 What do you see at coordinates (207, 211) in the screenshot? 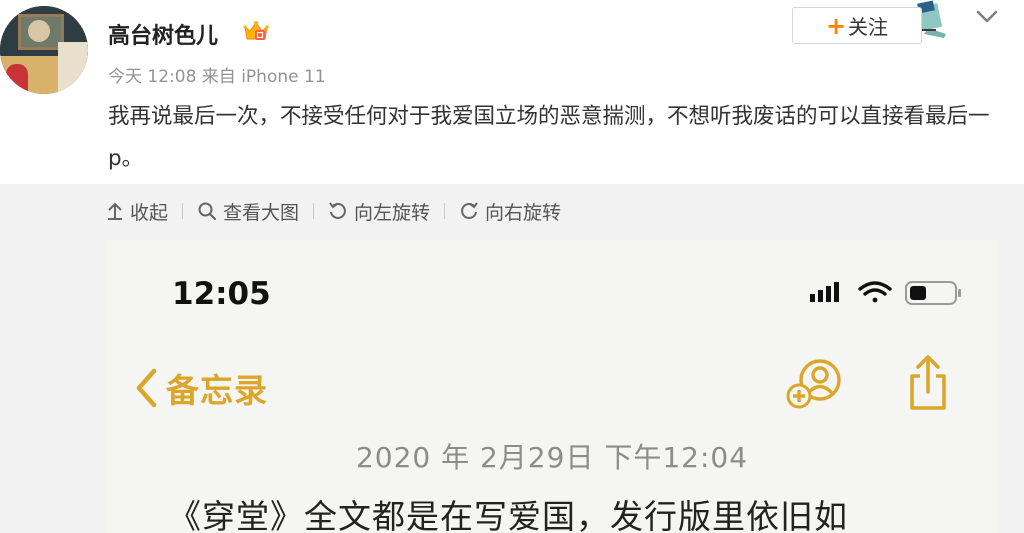
I see `magnifier-icon` at bounding box center [207, 211].